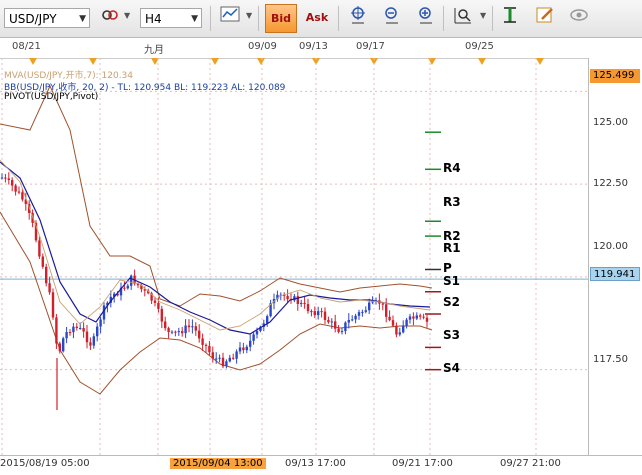 Image resolution: width=642 pixels, height=475 pixels. I want to click on pivot-label-s3: S3, so click(451, 335).